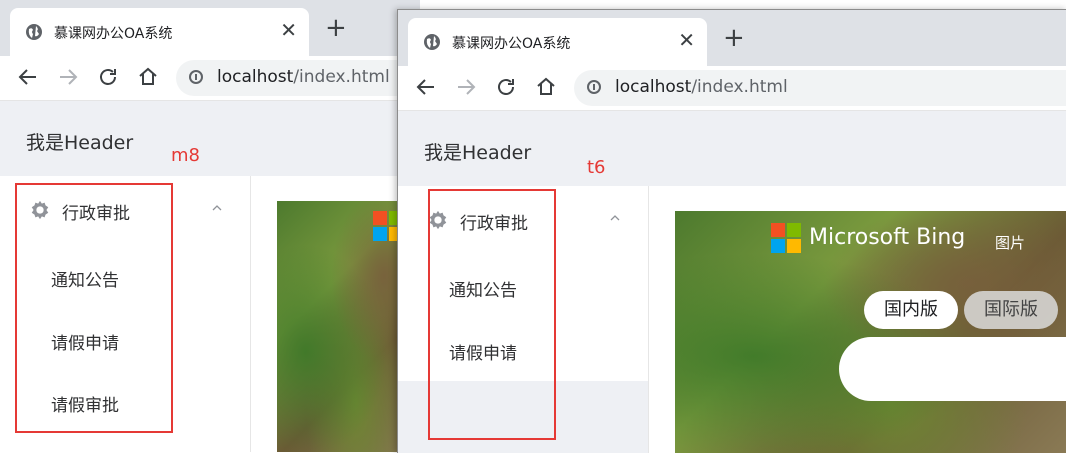  What do you see at coordinates (911, 310) in the screenshot?
I see `tab-domestic: 国内版` at bounding box center [911, 310].